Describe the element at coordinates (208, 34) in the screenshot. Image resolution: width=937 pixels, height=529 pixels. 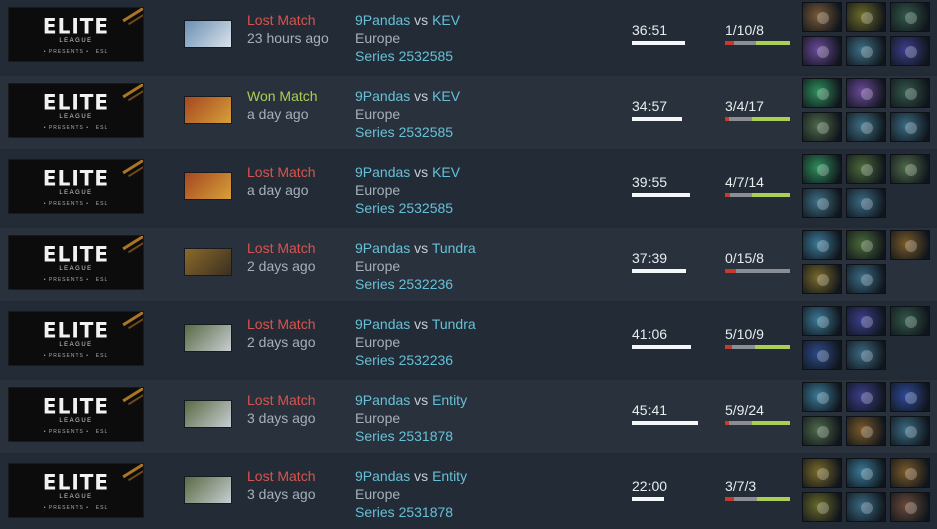
I see `kunkka-portrait-icon` at that location.